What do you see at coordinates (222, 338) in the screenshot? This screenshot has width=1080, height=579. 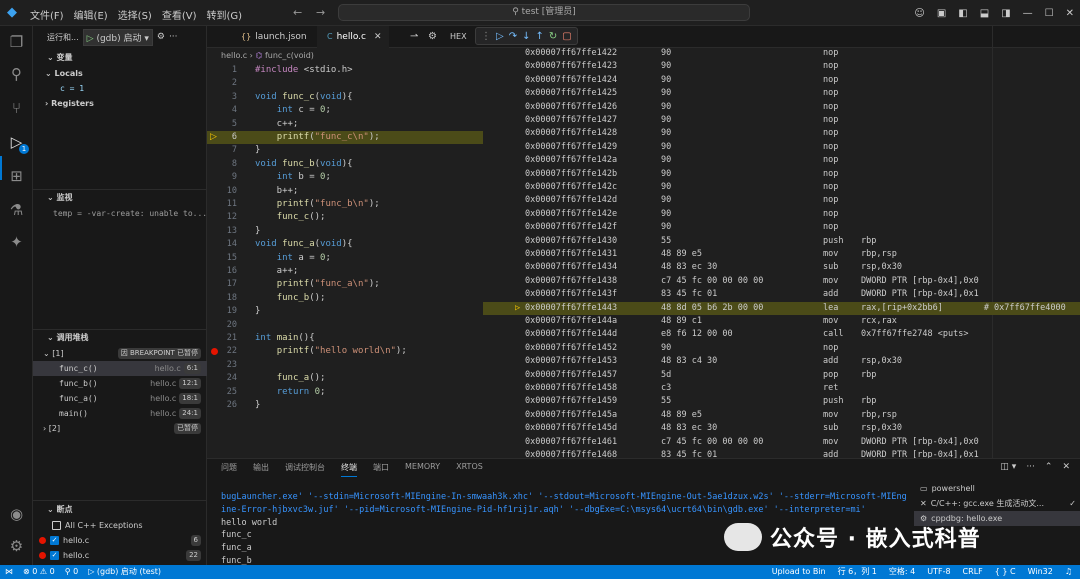 I see `line-number: 21` at bounding box center [222, 338].